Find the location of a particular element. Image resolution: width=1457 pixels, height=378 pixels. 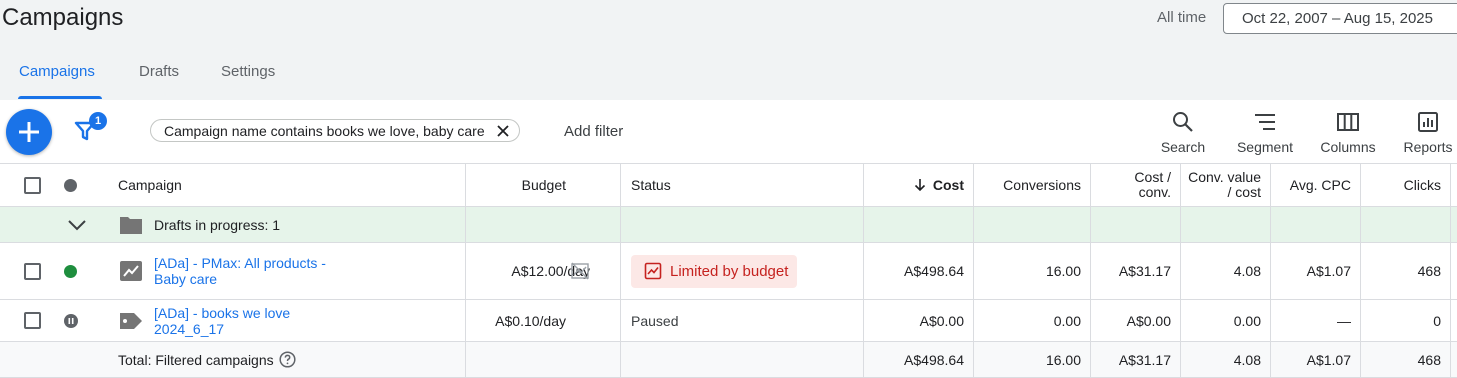

header-line-1: Cost / is located at coordinates (1152, 177).